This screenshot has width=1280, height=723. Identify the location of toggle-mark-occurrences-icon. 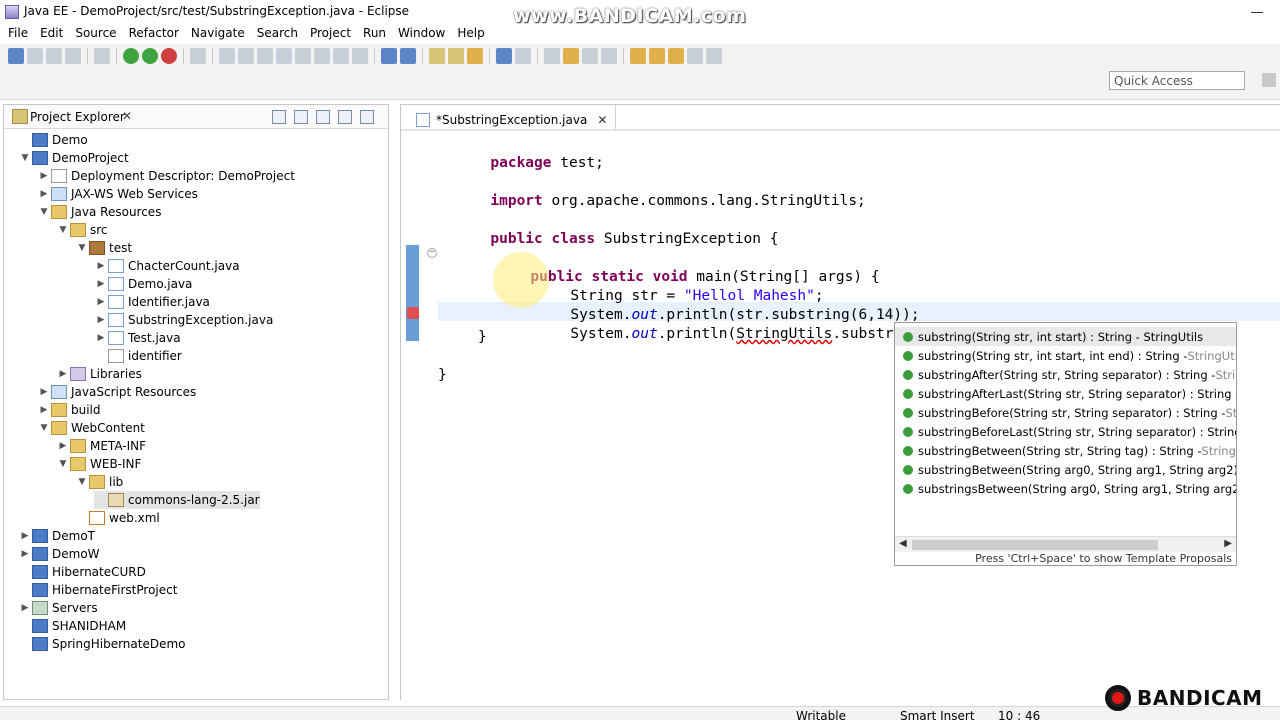
(552, 56).